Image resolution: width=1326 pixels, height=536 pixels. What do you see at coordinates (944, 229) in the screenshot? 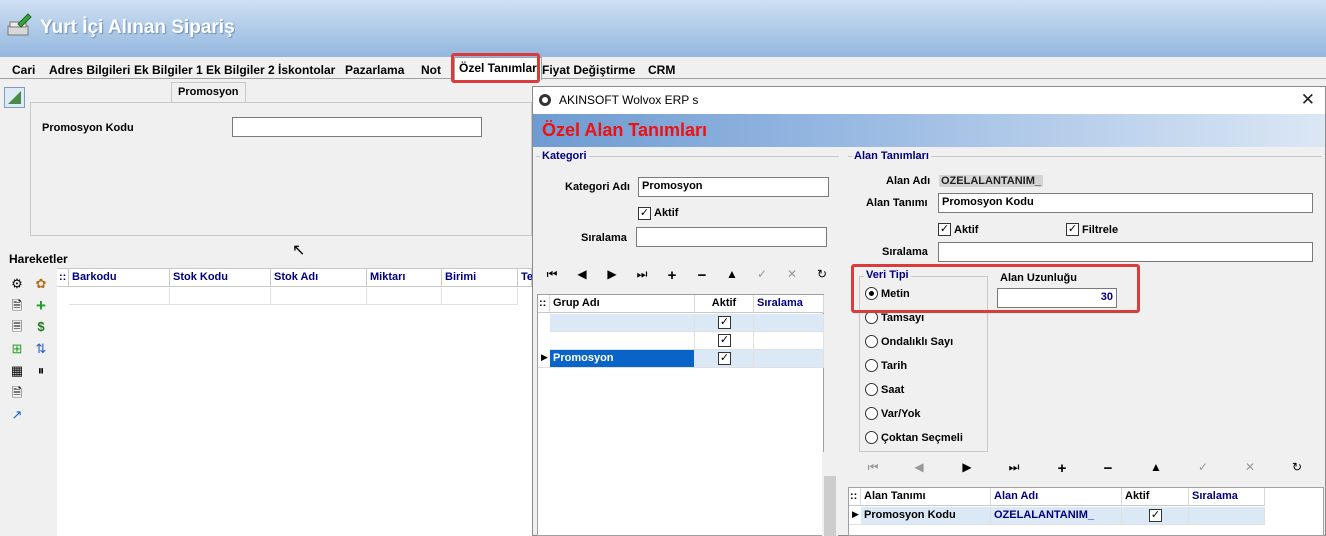
I see `alan-aktif-checkbox: ✓` at bounding box center [944, 229].